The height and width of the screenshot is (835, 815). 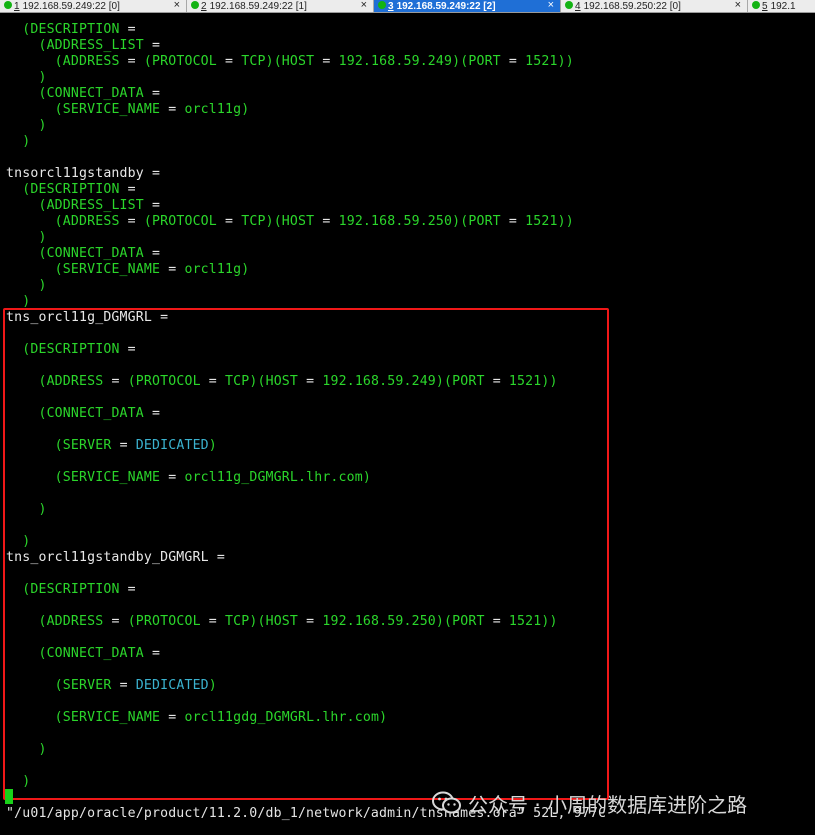 I want to click on terminal-token: orcl11g), so click(x=217, y=269).